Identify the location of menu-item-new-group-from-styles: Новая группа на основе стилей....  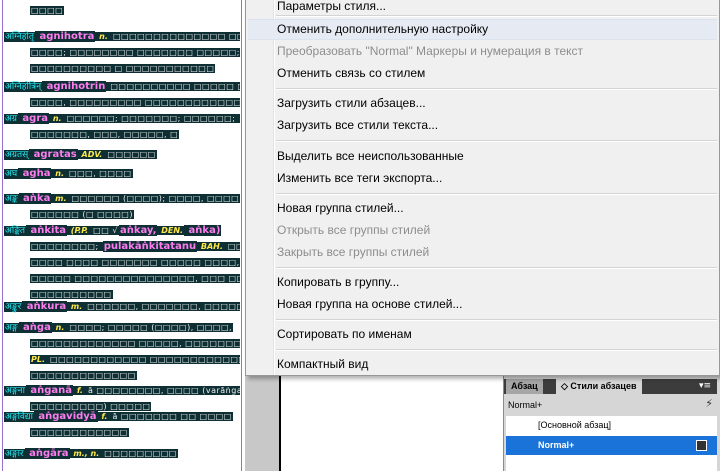
(369, 304).